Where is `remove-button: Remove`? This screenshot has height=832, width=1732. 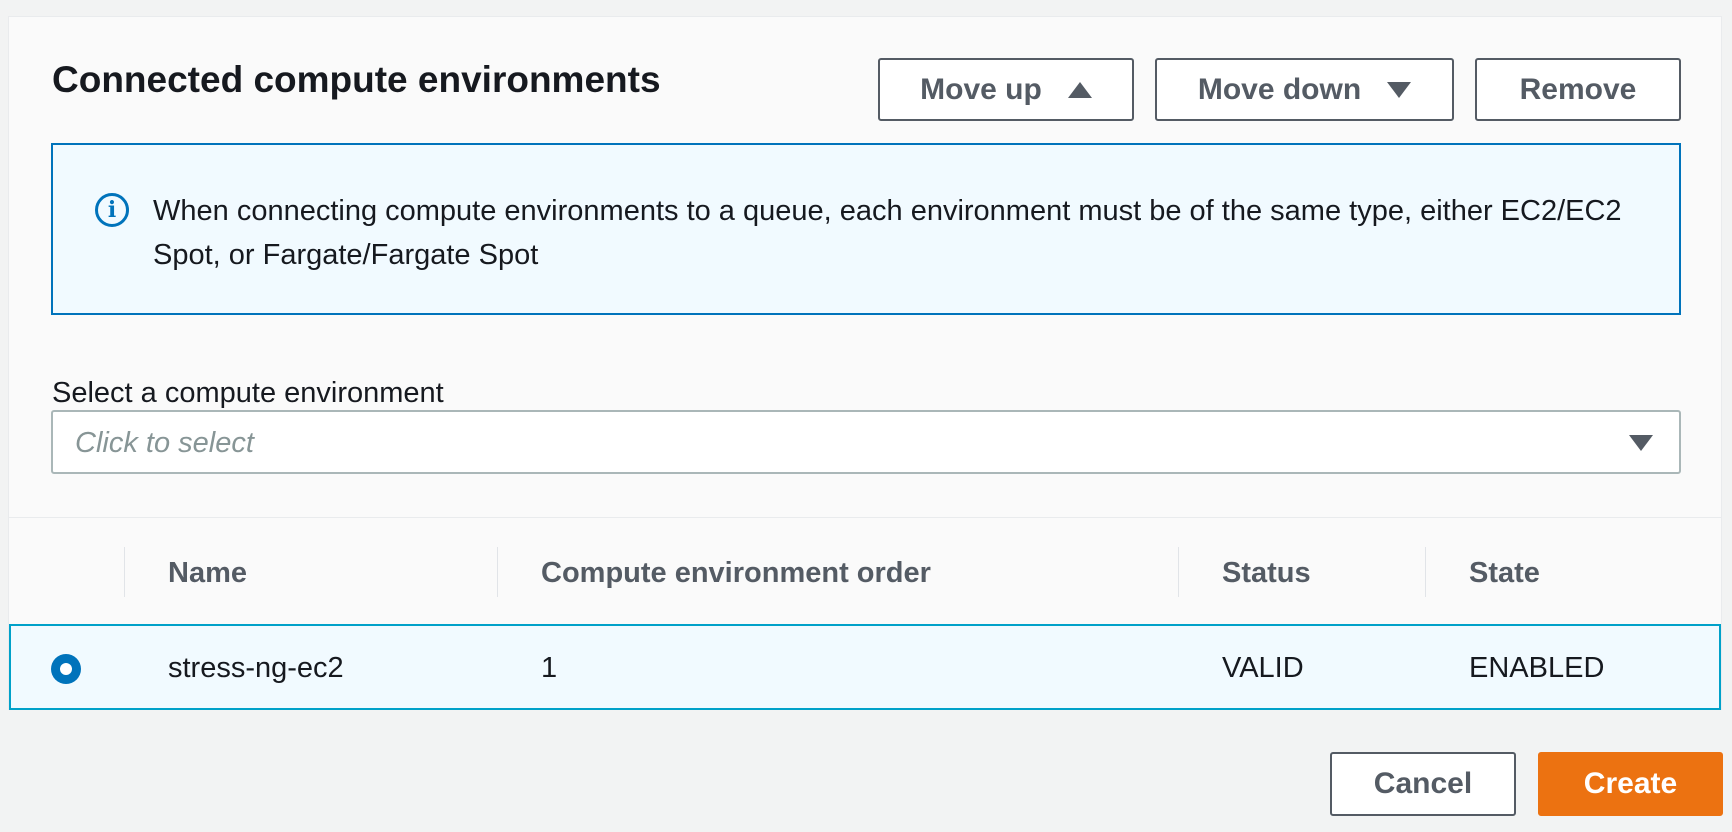 remove-button: Remove is located at coordinates (1578, 89).